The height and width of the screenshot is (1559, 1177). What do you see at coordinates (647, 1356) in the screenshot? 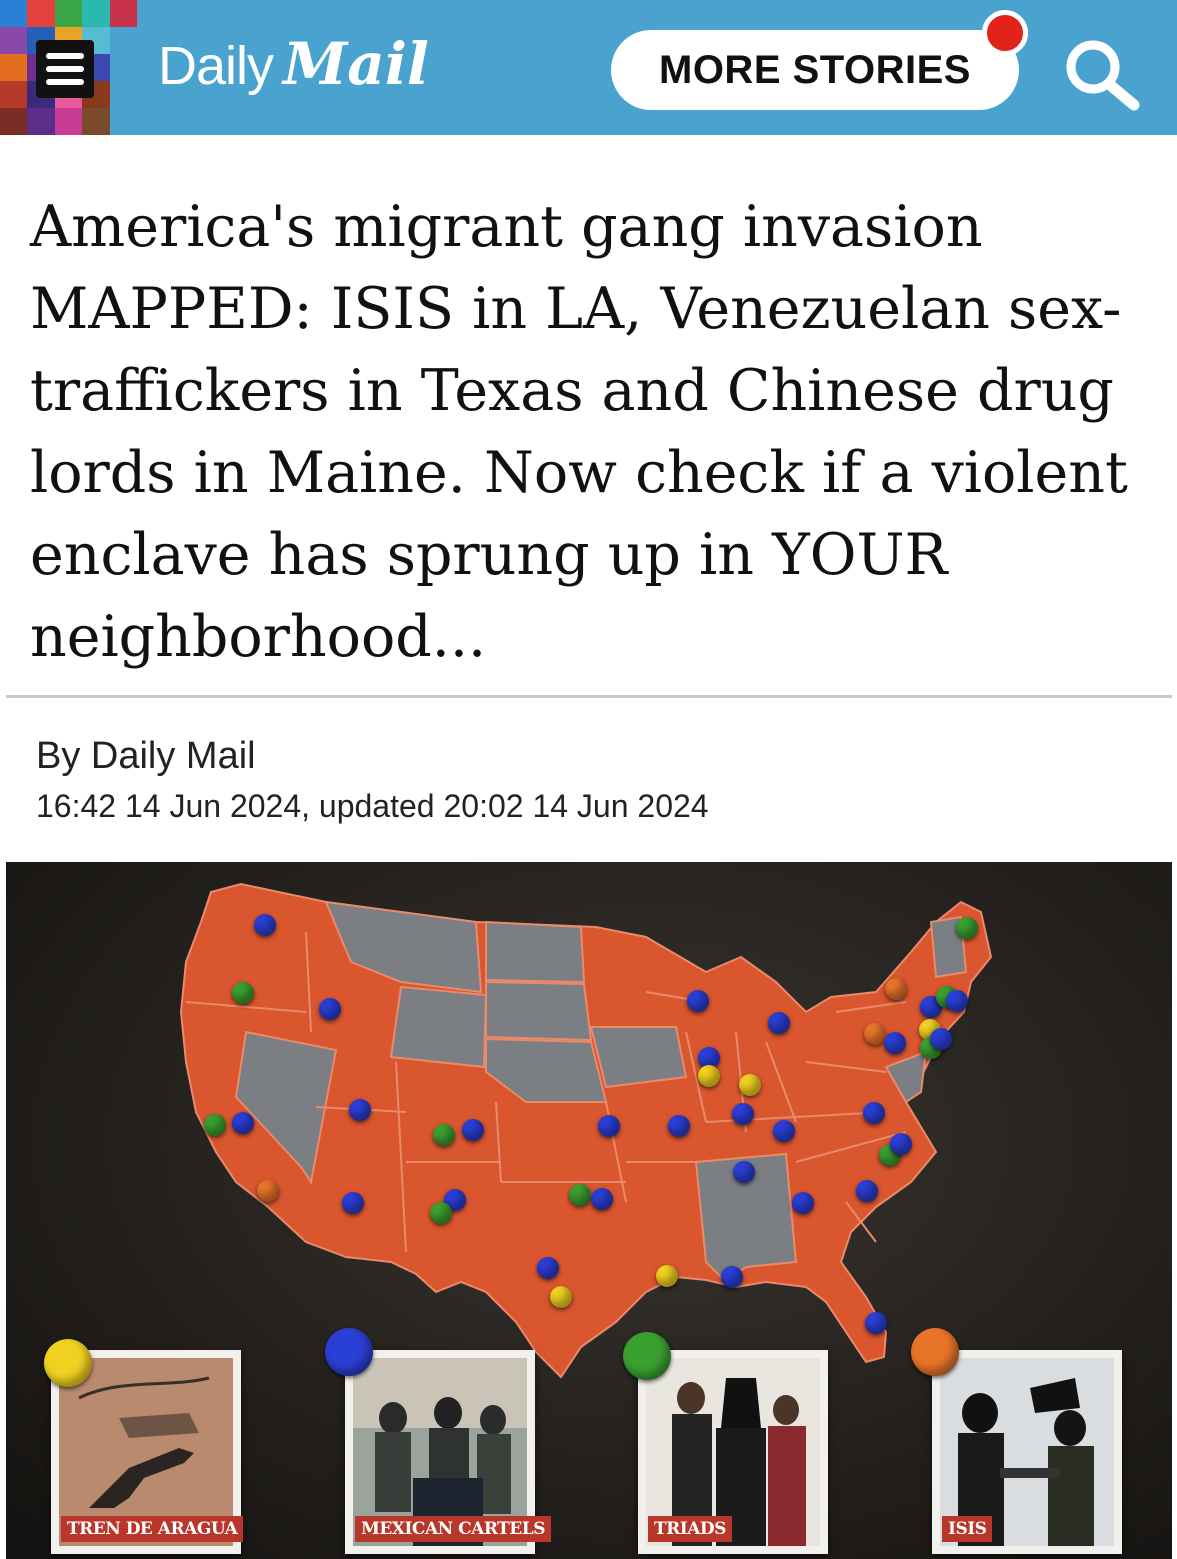
I see `legend-pin-triads` at bounding box center [647, 1356].